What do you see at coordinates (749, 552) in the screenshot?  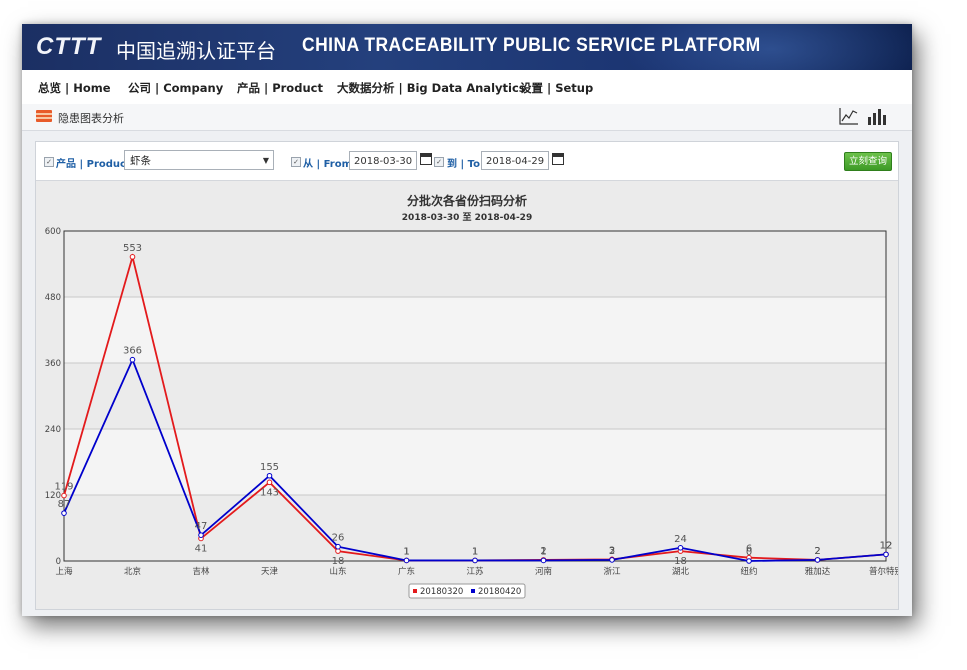 I see `data-label: 0` at bounding box center [749, 552].